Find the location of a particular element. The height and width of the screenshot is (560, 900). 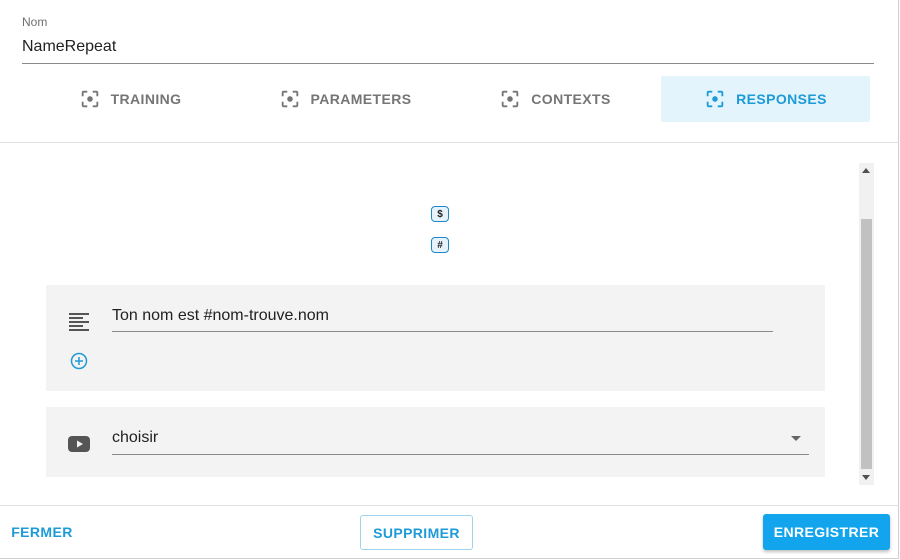

save-button: ENREGISTRER is located at coordinates (826, 532).